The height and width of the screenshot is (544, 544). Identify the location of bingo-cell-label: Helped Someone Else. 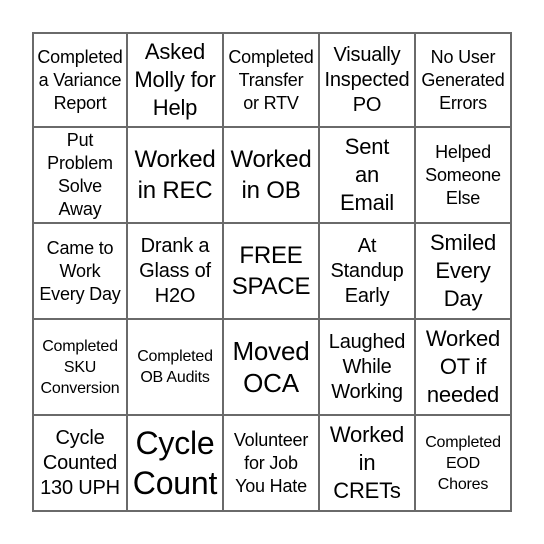
(463, 174).